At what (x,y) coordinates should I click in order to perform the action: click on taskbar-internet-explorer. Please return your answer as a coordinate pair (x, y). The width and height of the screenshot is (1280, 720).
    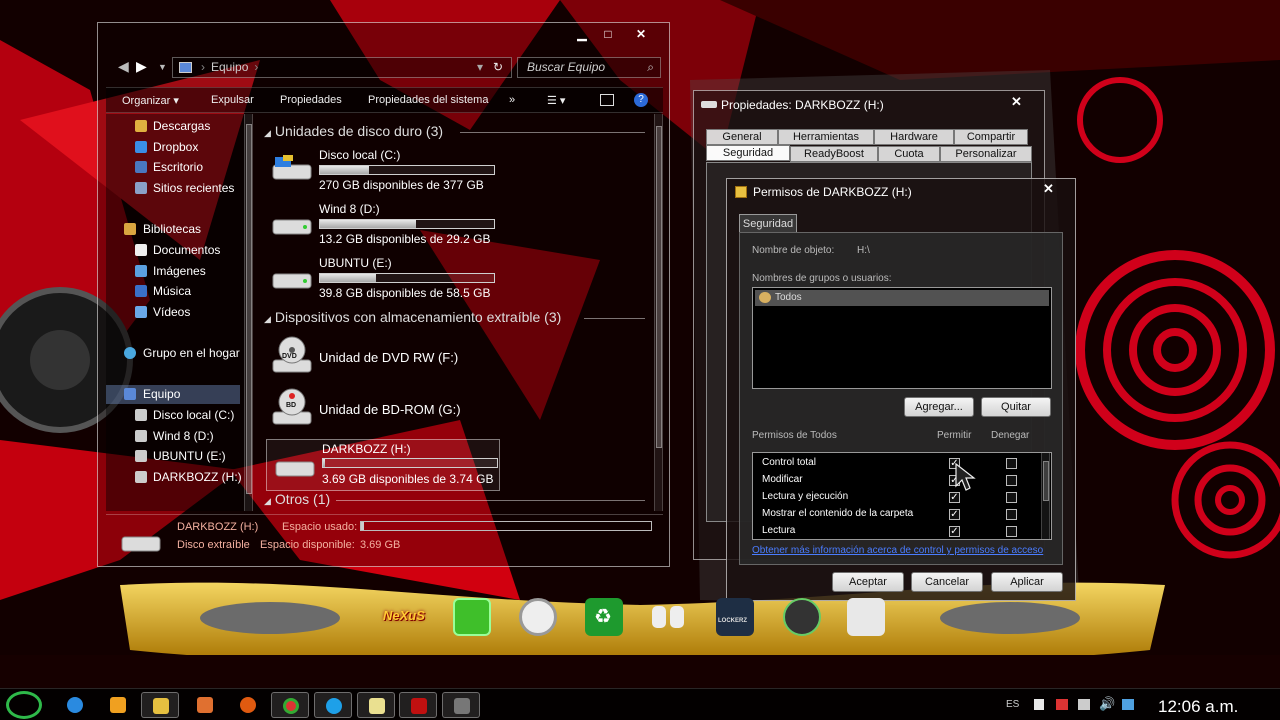
    Looking at the image, I should click on (75, 705).